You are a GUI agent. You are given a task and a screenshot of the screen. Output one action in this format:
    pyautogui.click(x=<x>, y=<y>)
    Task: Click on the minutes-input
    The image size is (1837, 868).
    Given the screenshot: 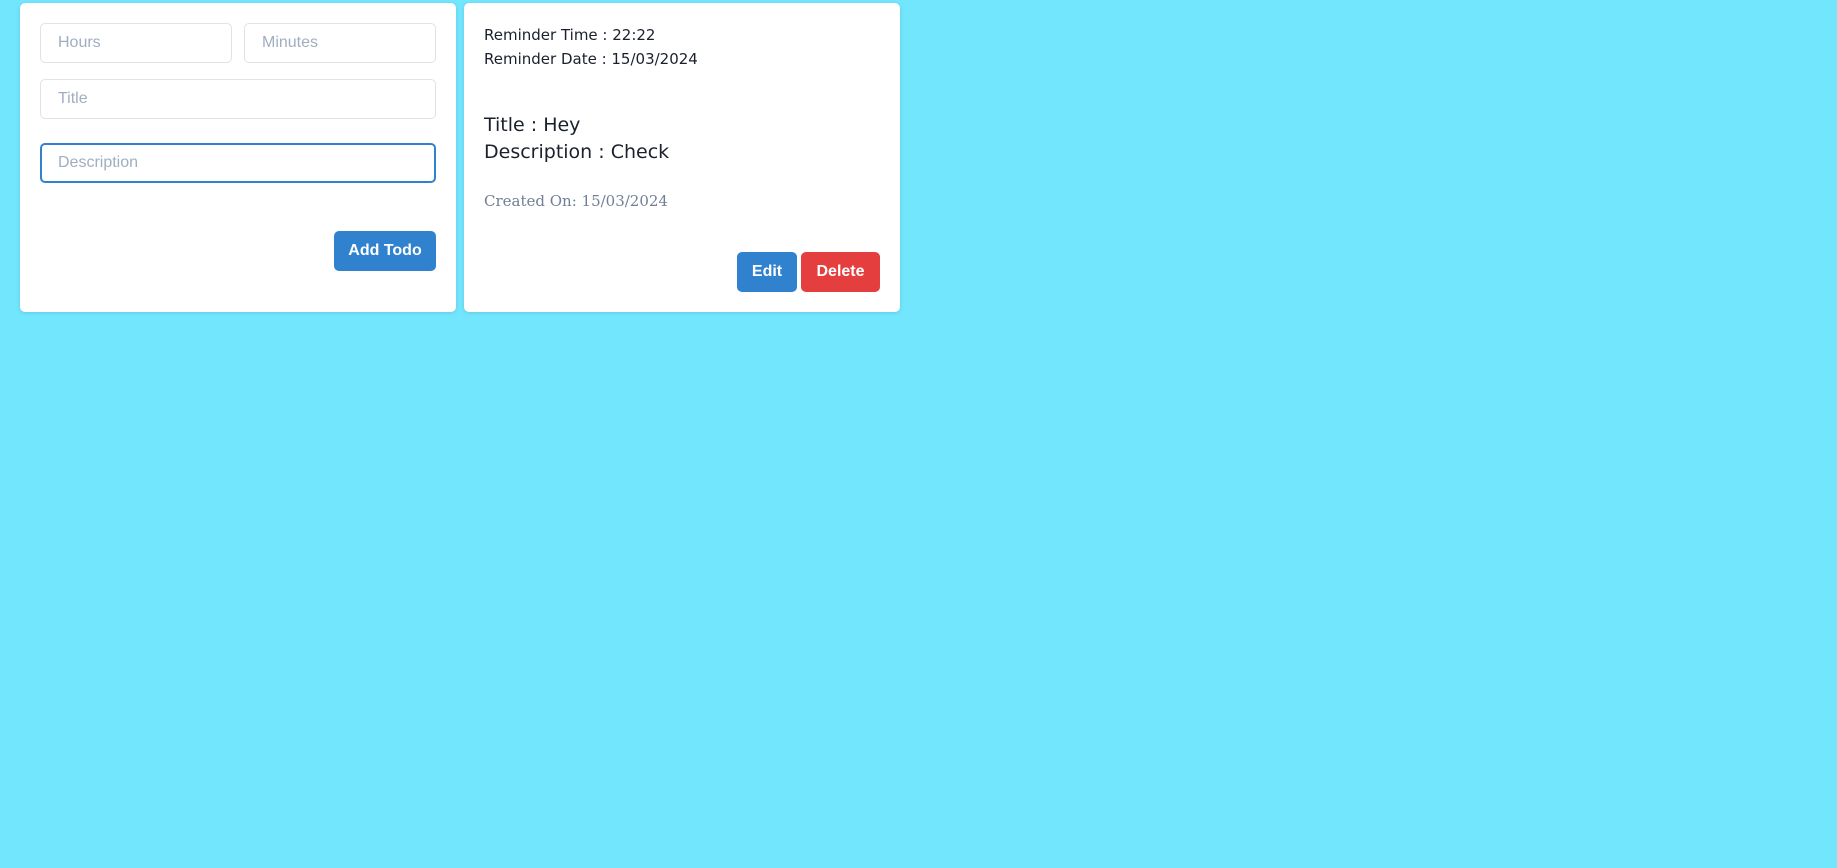 What is the action you would take?
    pyautogui.click(x=340, y=43)
    